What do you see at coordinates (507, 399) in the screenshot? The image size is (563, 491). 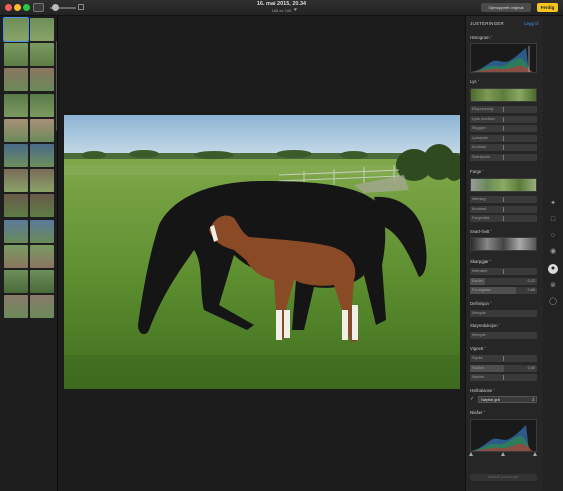 I see `white-balance-dropdown: Nøytral grå ⇕` at bounding box center [507, 399].